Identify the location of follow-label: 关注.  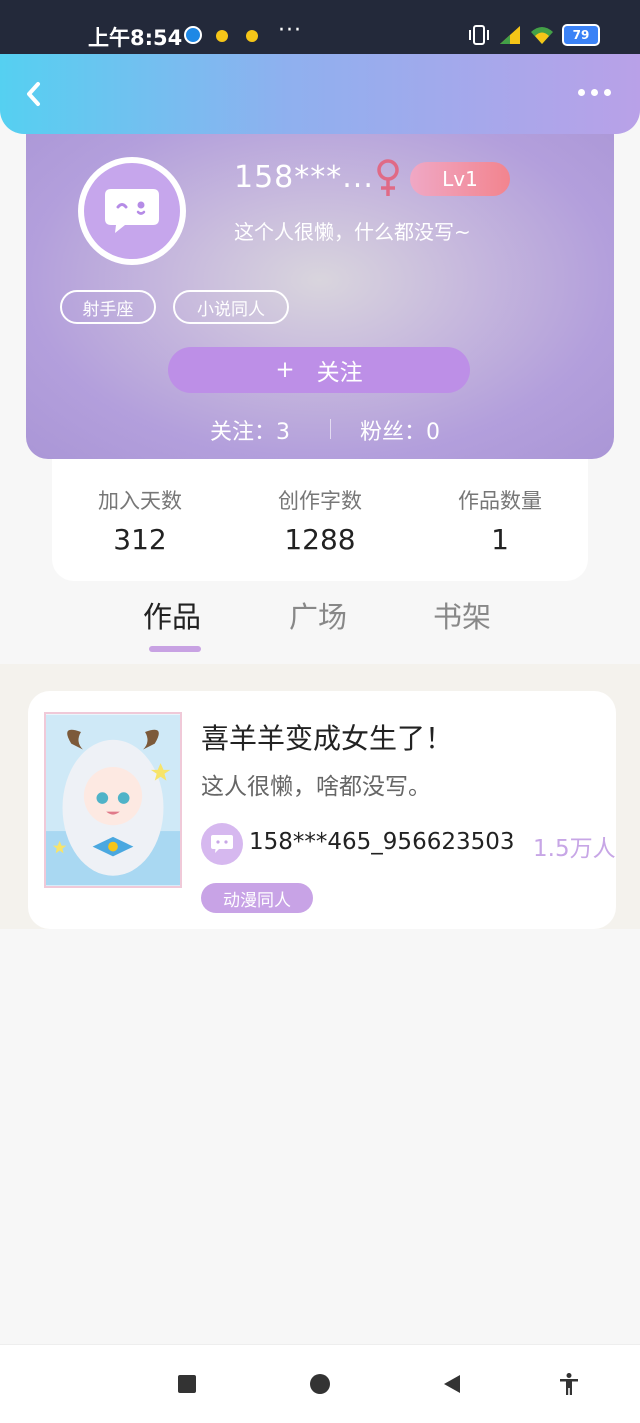
(339, 373).